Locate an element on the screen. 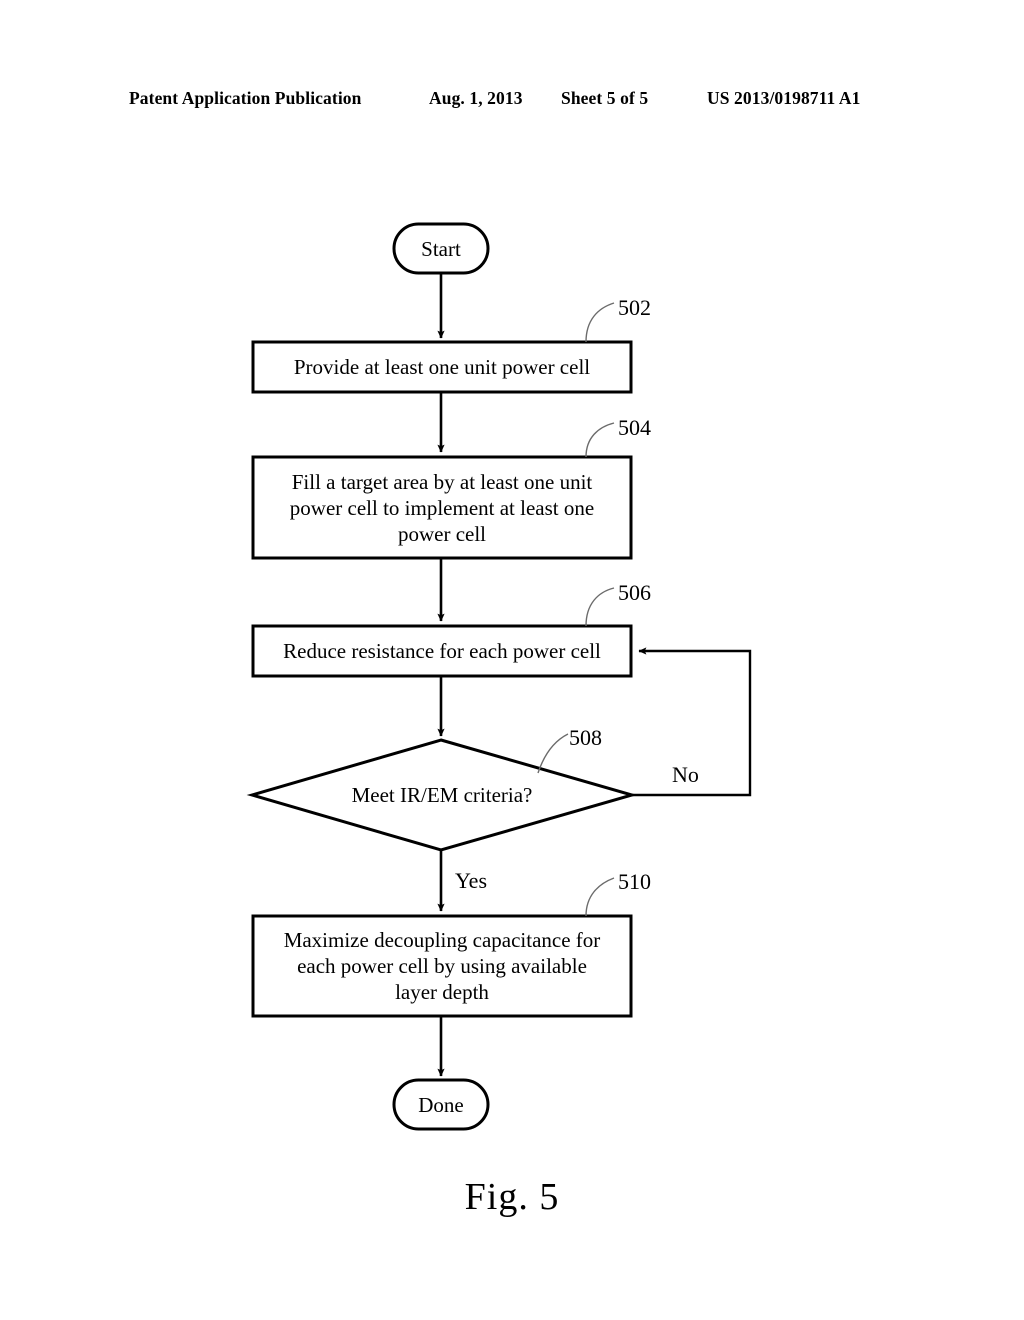  process-504-line-2: power cell to implement at least one is located at coordinates (442, 507).